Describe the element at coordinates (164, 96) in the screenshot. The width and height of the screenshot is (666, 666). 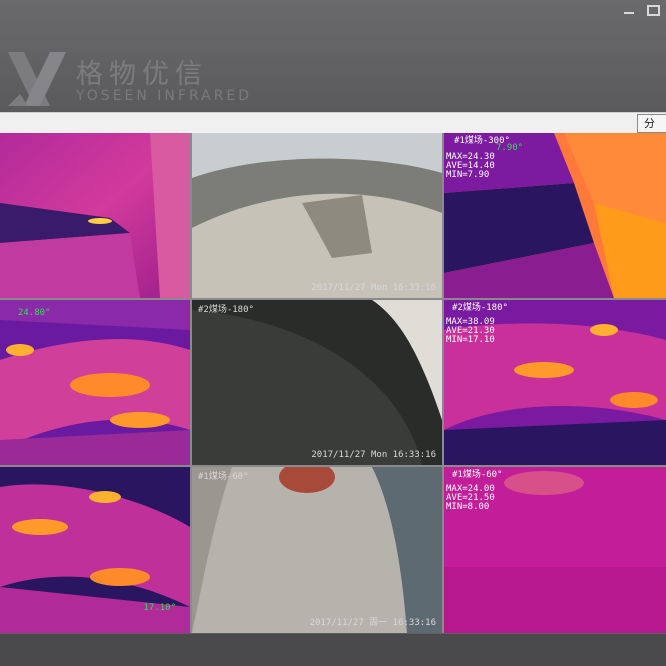
I see `brand-name-english: YOSEEN INFRARED` at that location.